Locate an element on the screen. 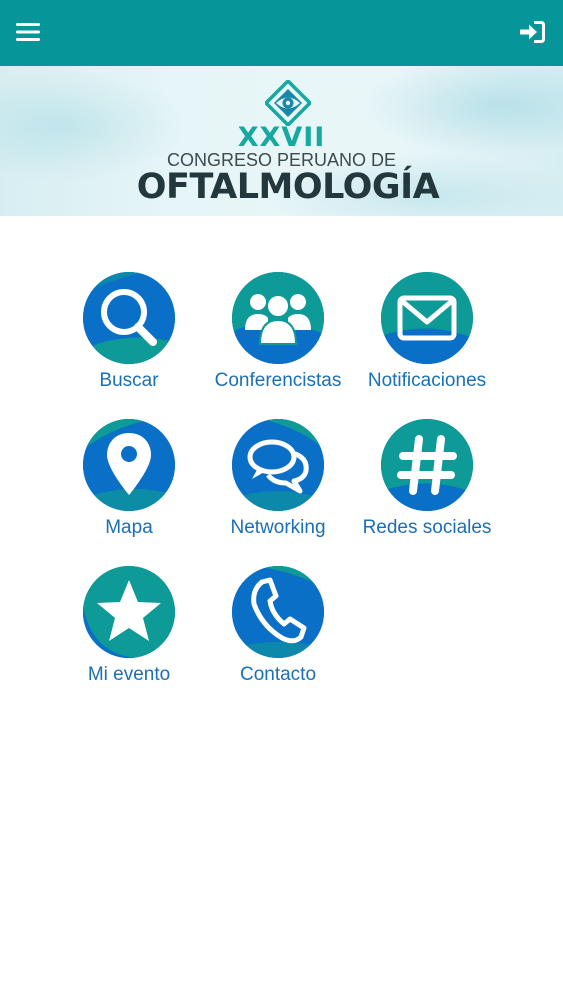  banner-edition: XXVII is located at coordinates (281, 137).